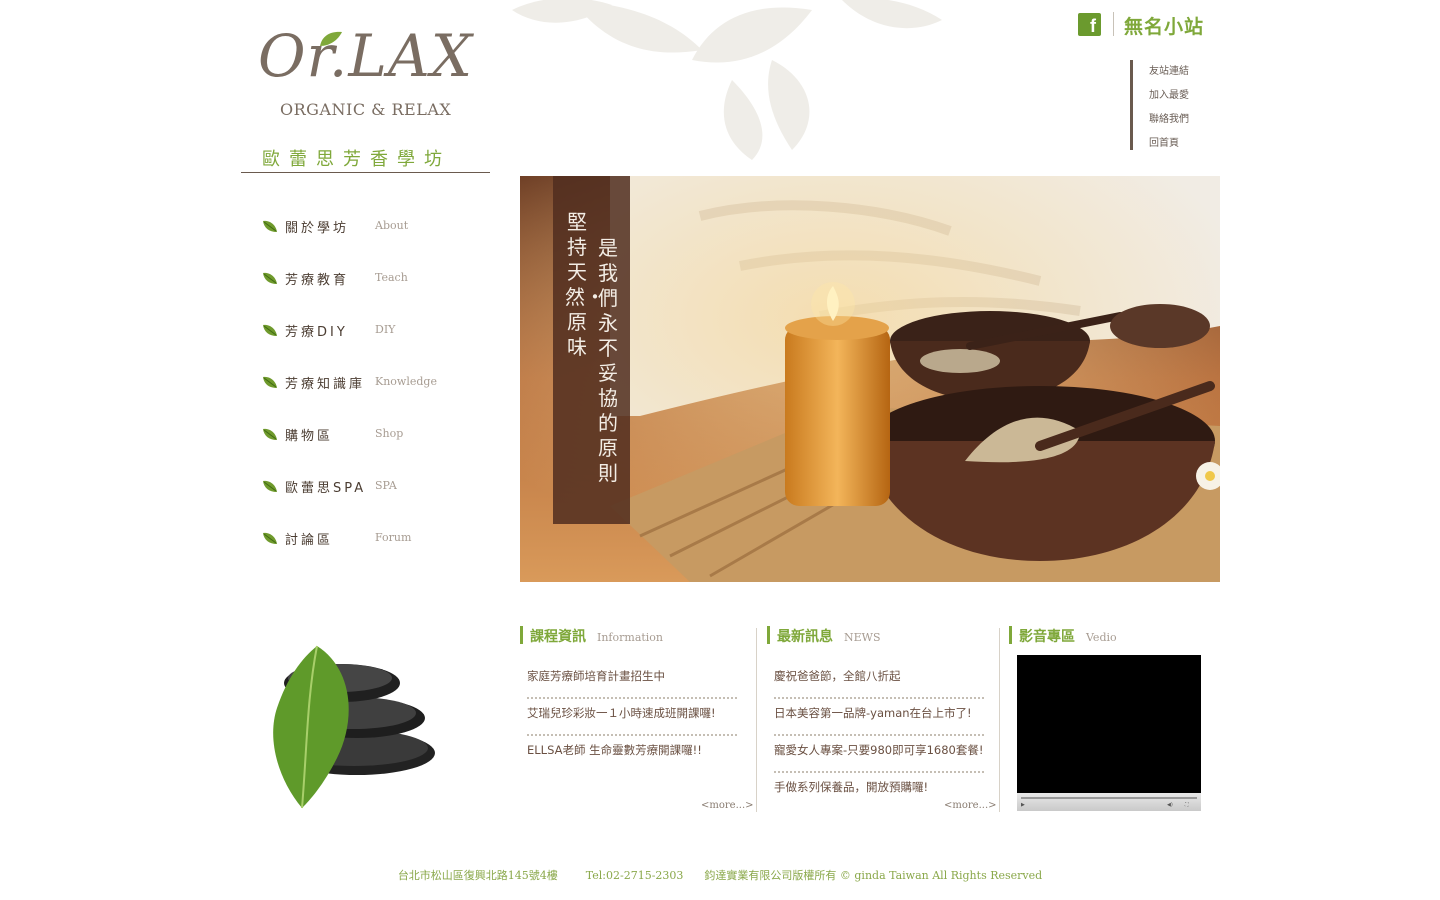 The height and width of the screenshot is (900, 1440). Describe the element at coordinates (727, 805) in the screenshot. I see `more-link-info: <more...>` at that location.